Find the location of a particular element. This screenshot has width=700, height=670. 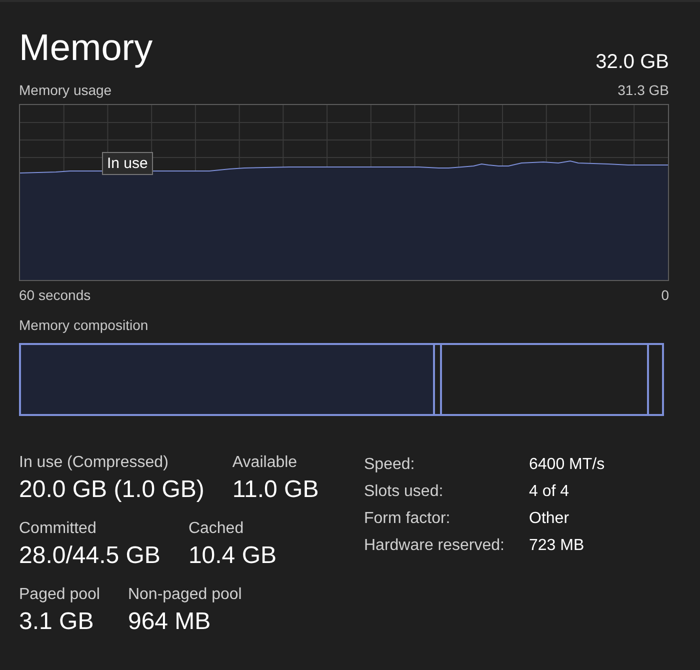

stat-label: Cached is located at coordinates (216, 529).